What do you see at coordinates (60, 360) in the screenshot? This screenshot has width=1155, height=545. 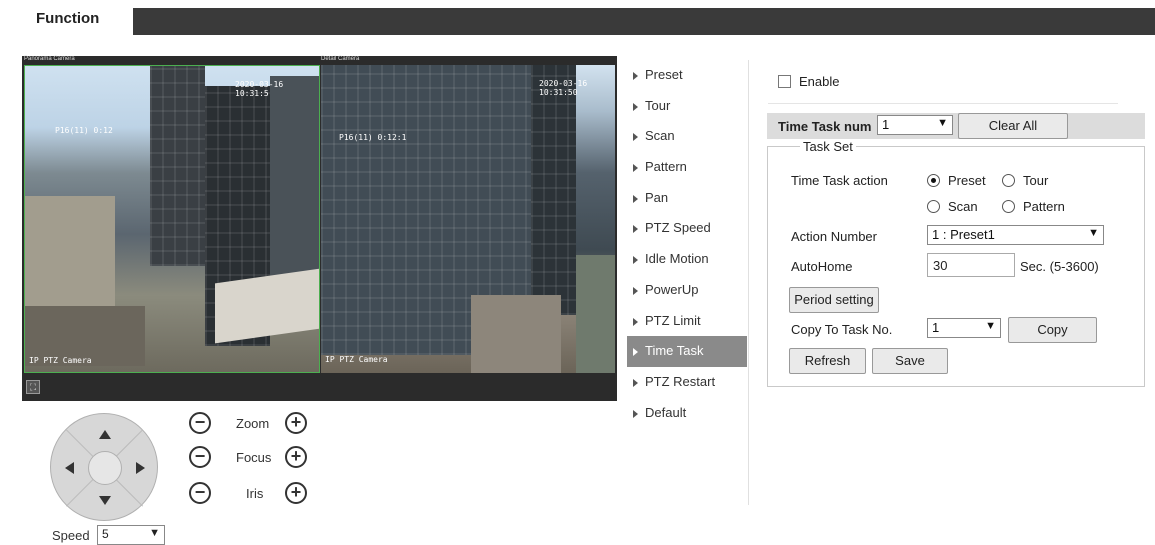 I see `cam1-name: IP PTZ Camera` at bounding box center [60, 360].